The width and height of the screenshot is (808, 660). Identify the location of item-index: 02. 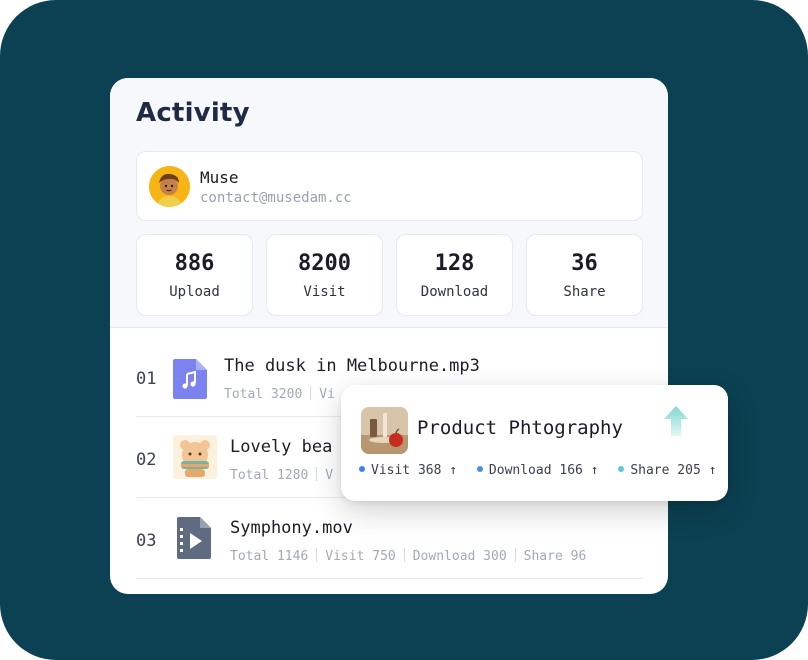
(146, 460).